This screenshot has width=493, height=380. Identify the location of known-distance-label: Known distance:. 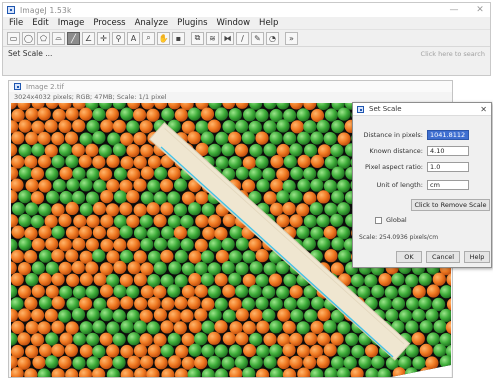
(396, 151).